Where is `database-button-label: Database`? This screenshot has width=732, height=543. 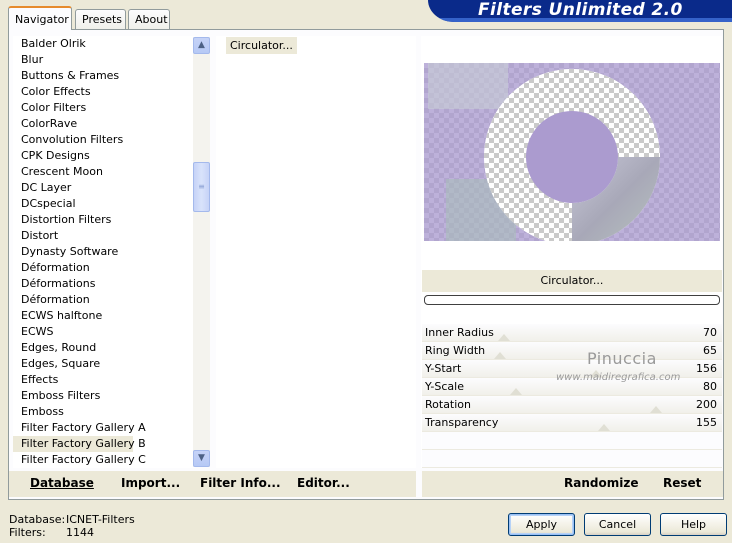 database-button-label: Database is located at coordinates (62, 483).